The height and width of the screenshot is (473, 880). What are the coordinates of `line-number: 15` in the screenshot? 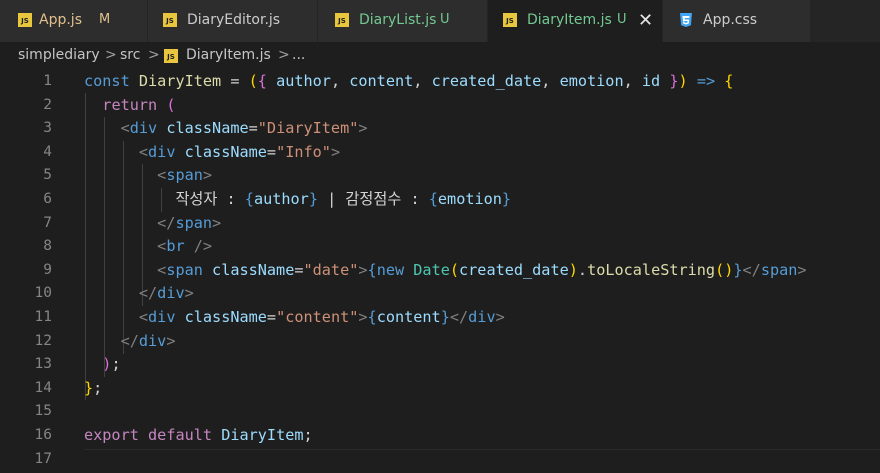 It's located at (43, 411).